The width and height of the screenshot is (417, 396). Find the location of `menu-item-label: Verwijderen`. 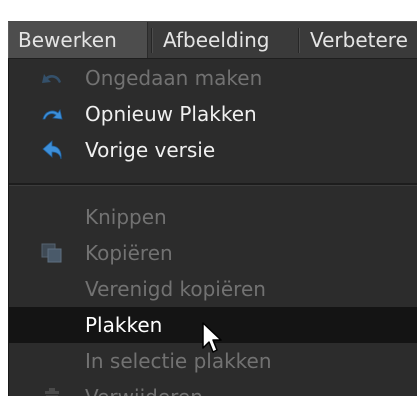

menu-item-label: Verwijderen is located at coordinates (144, 387).